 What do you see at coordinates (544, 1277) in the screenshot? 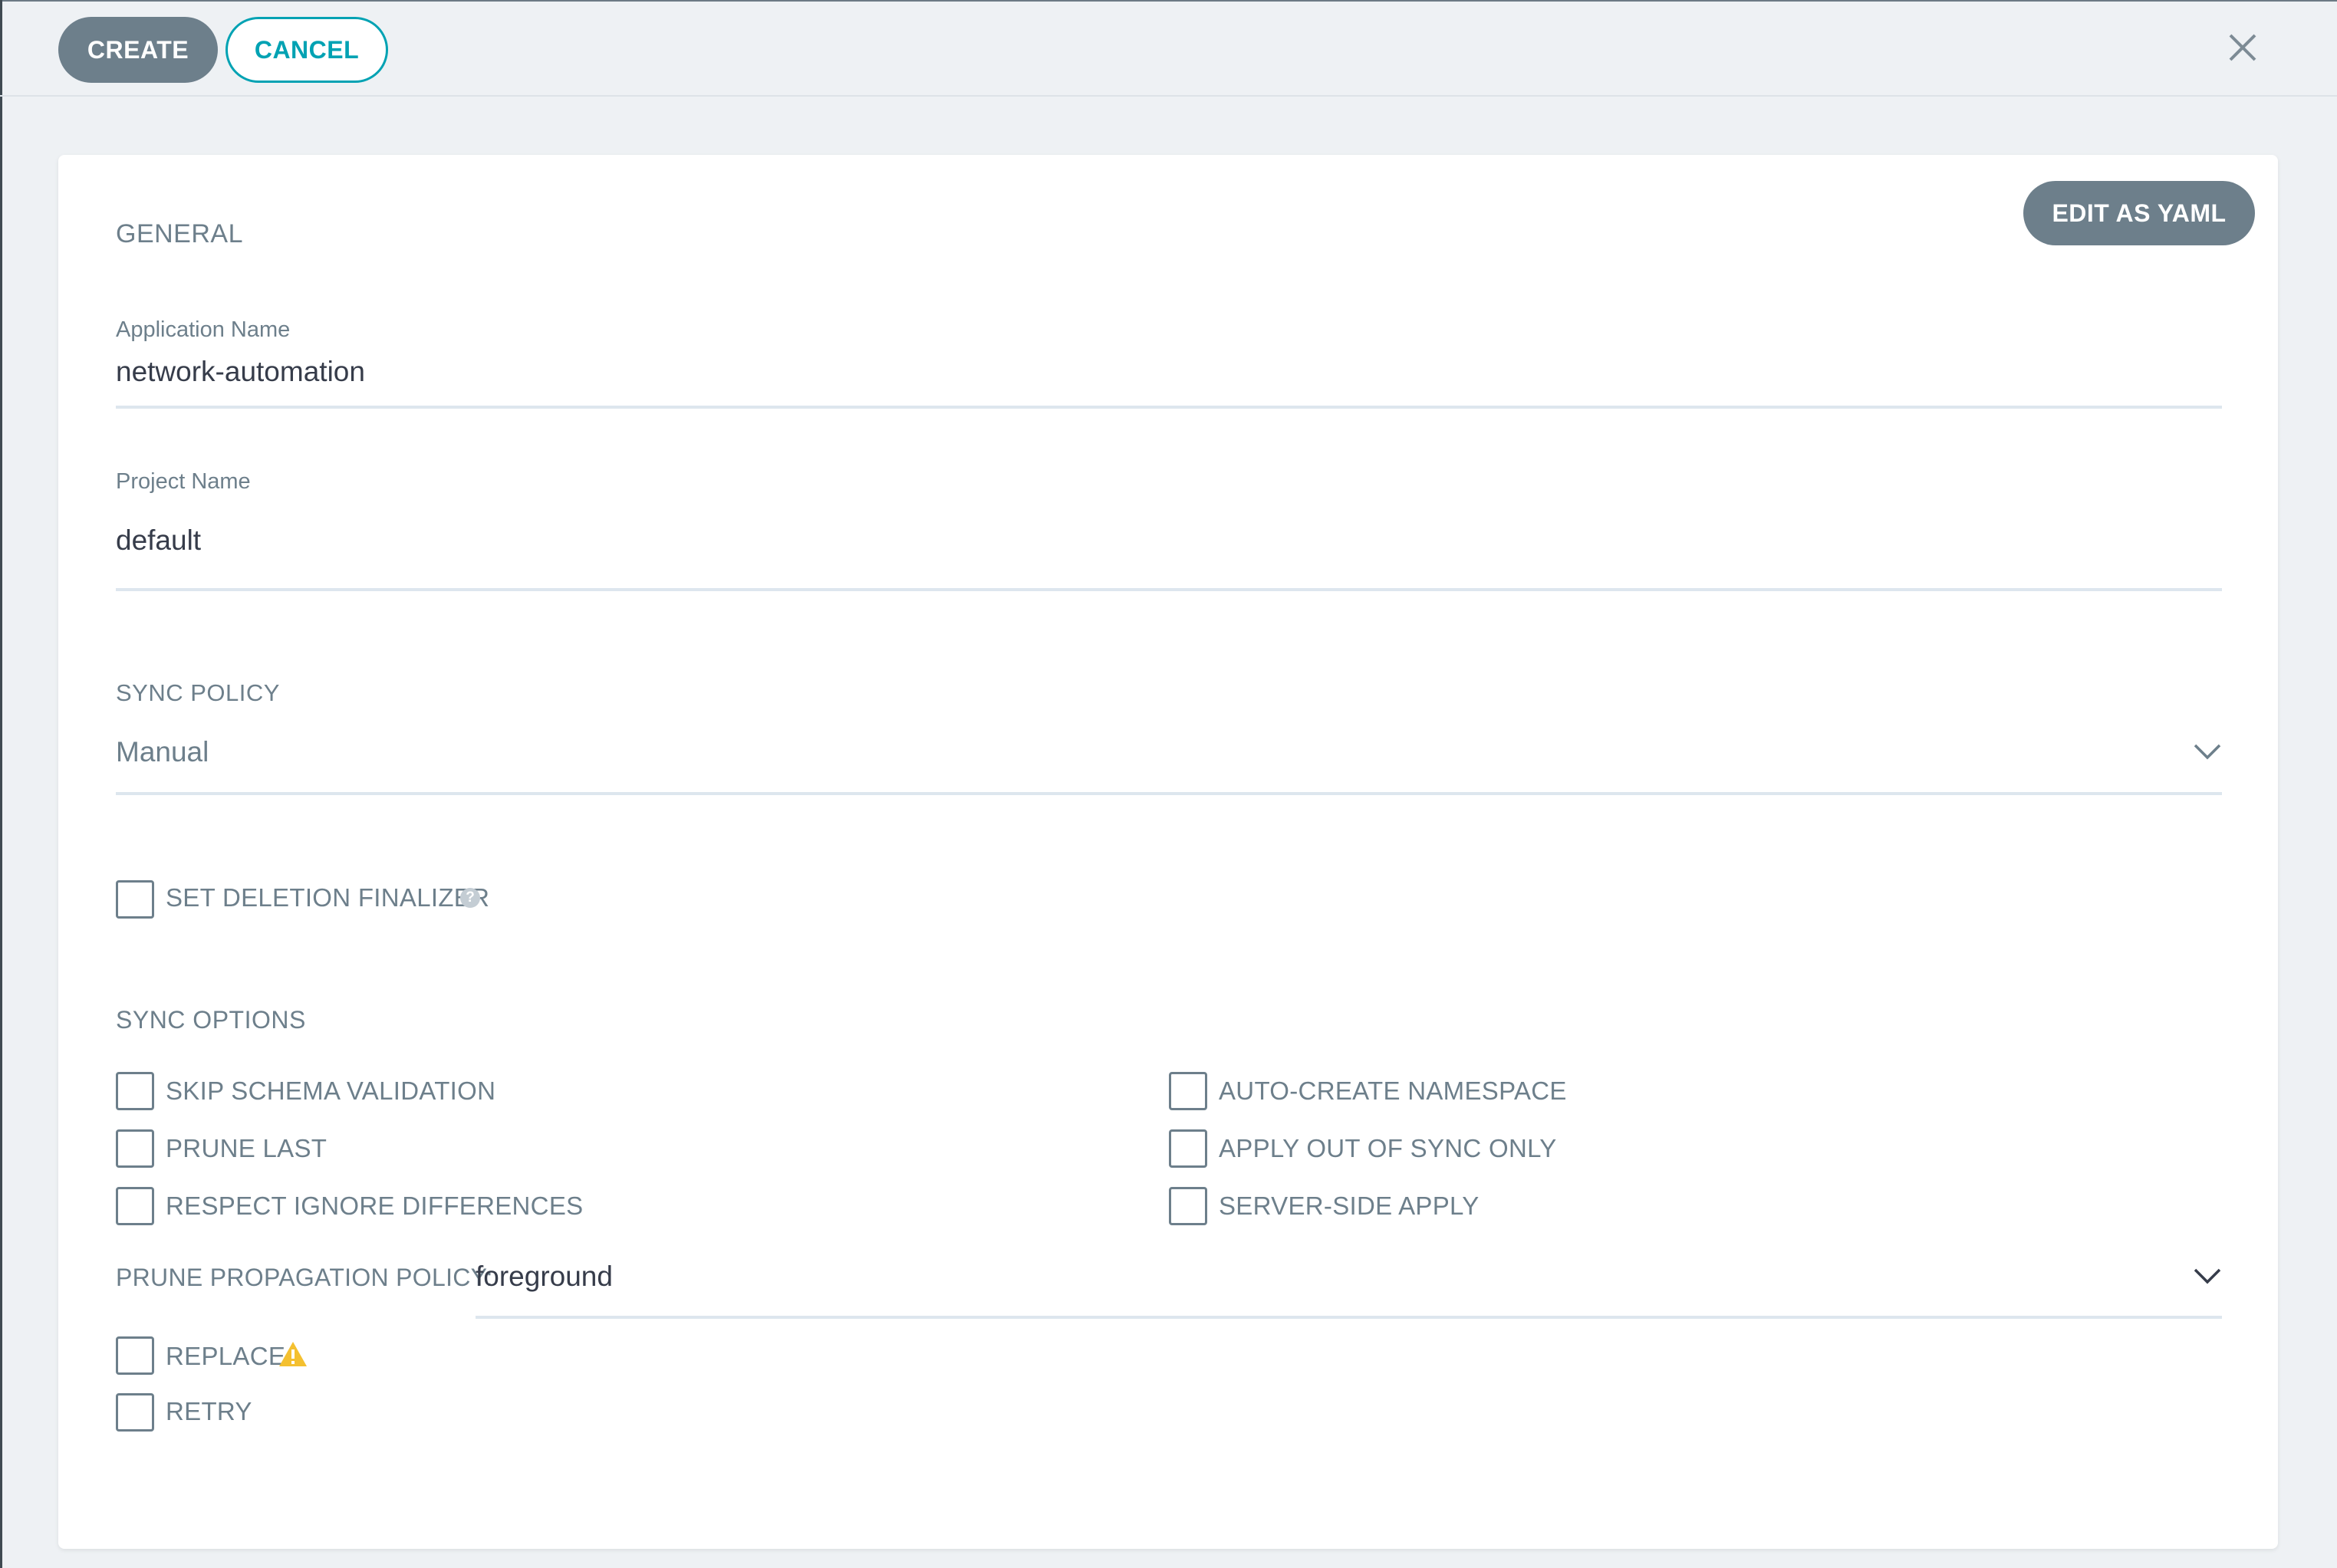
I see `prune-propagation-policy-select: foreground` at bounding box center [544, 1277].